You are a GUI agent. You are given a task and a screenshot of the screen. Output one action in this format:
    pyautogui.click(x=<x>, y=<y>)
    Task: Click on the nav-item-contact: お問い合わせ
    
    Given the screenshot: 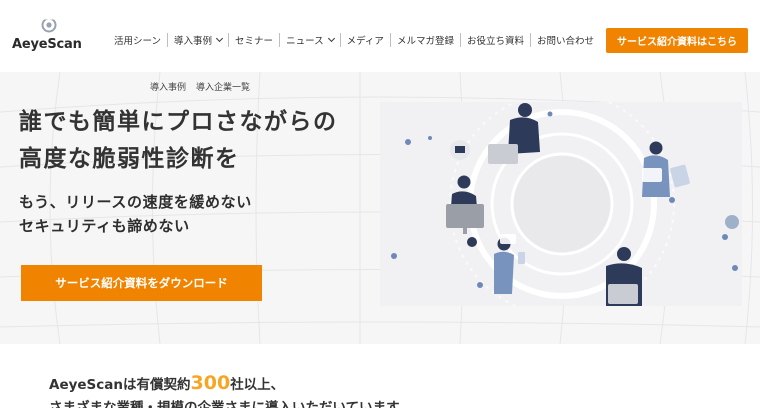 What is the action you would take?
    pyautogui.click(x=564, y=40)
    